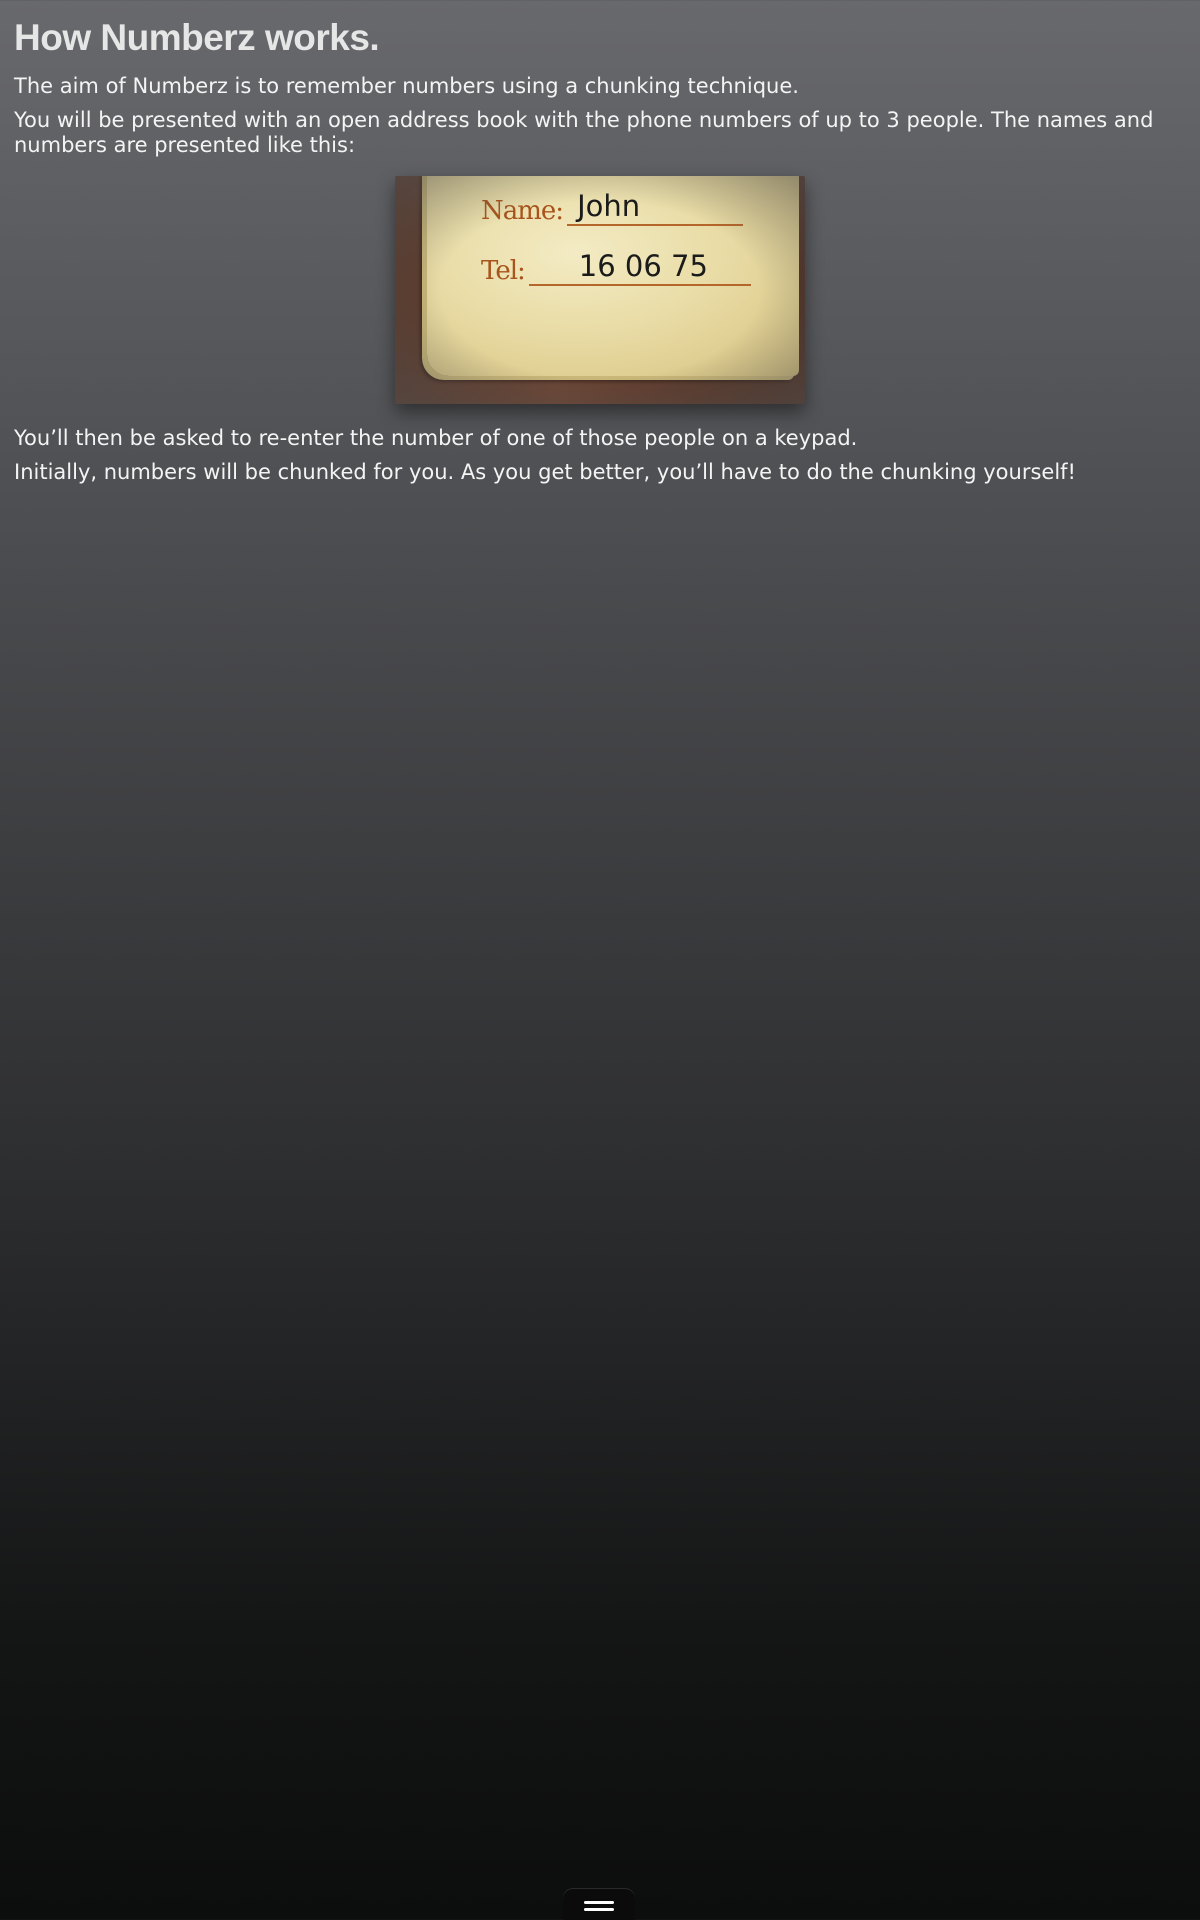 This screenshot has width=1200, height=1920. Describe the element at coordinates (599, 1910) in the screenshot. I see `hamburger-menu-icon` at that location.